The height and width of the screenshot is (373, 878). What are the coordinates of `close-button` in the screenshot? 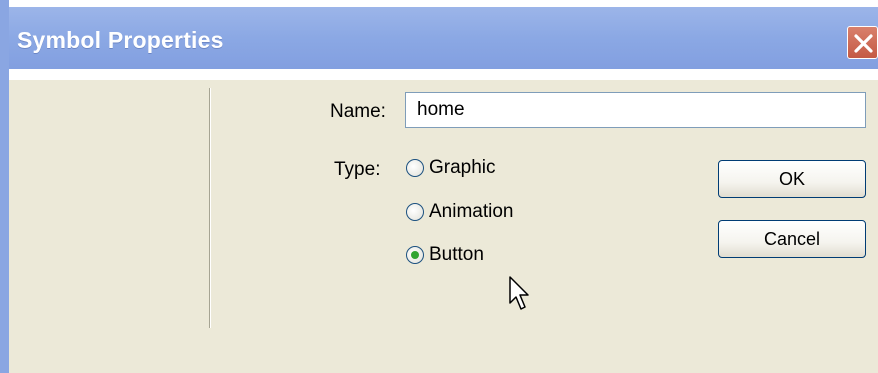 It's located at (862, 42).